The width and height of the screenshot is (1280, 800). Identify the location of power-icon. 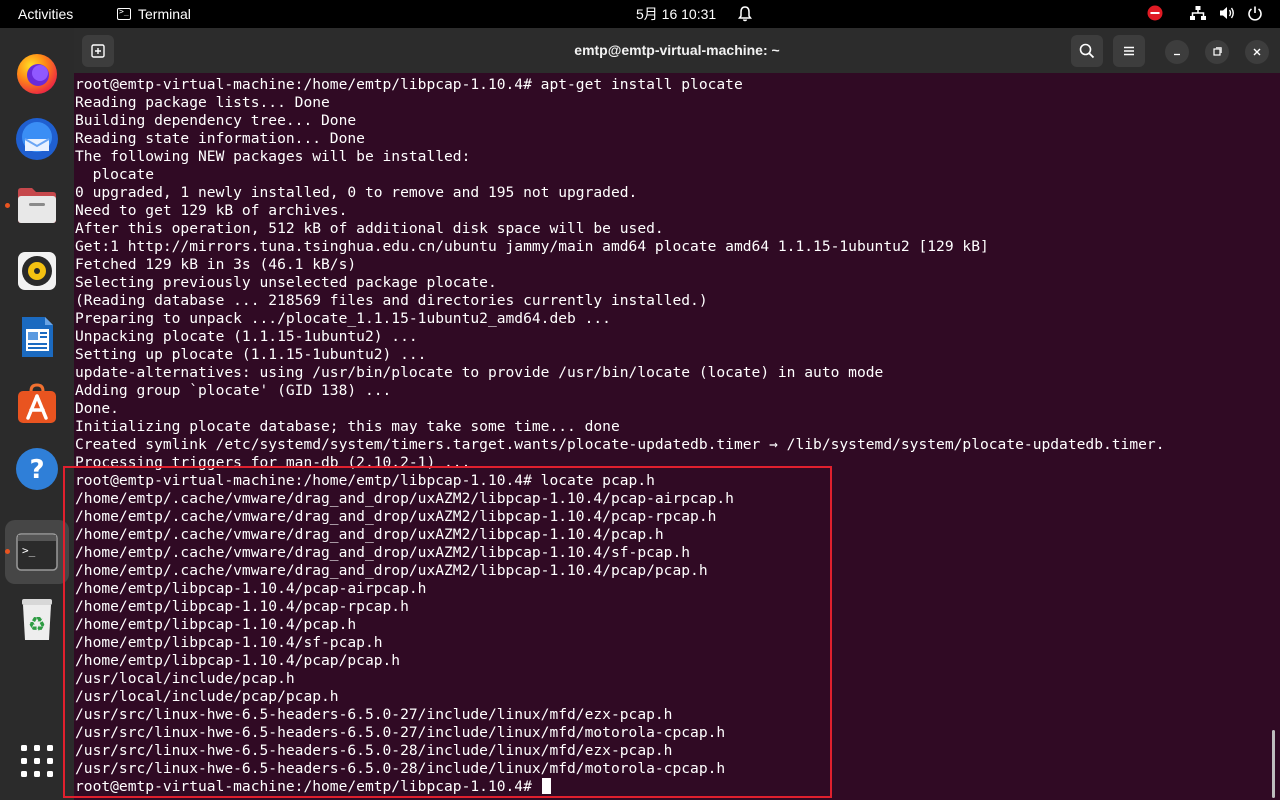
(1255, 13).